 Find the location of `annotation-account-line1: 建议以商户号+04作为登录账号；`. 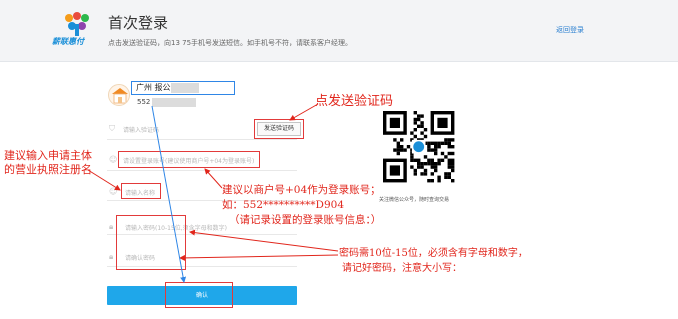

annotation-account-line1: 建议以商户号+04作为登录账号； is located at coordinates (301, 190).